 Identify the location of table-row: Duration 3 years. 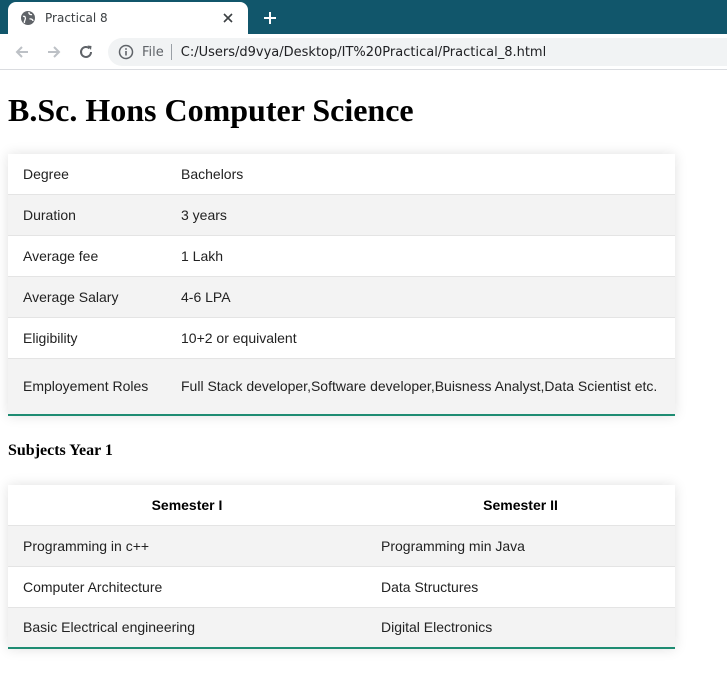
(341, 214).